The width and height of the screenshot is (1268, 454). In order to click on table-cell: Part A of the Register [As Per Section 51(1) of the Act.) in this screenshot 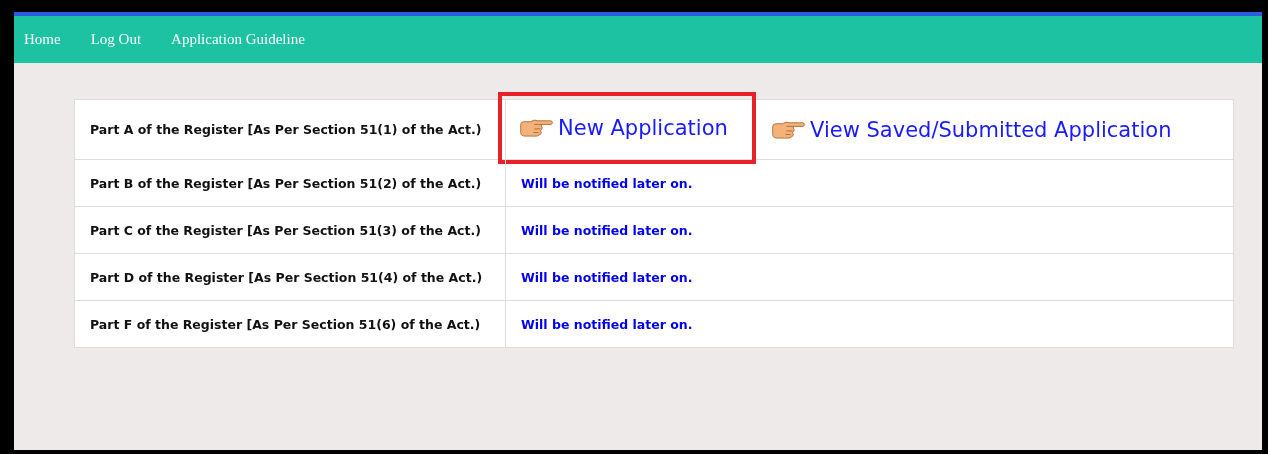, I will do `click(290, 129)`.